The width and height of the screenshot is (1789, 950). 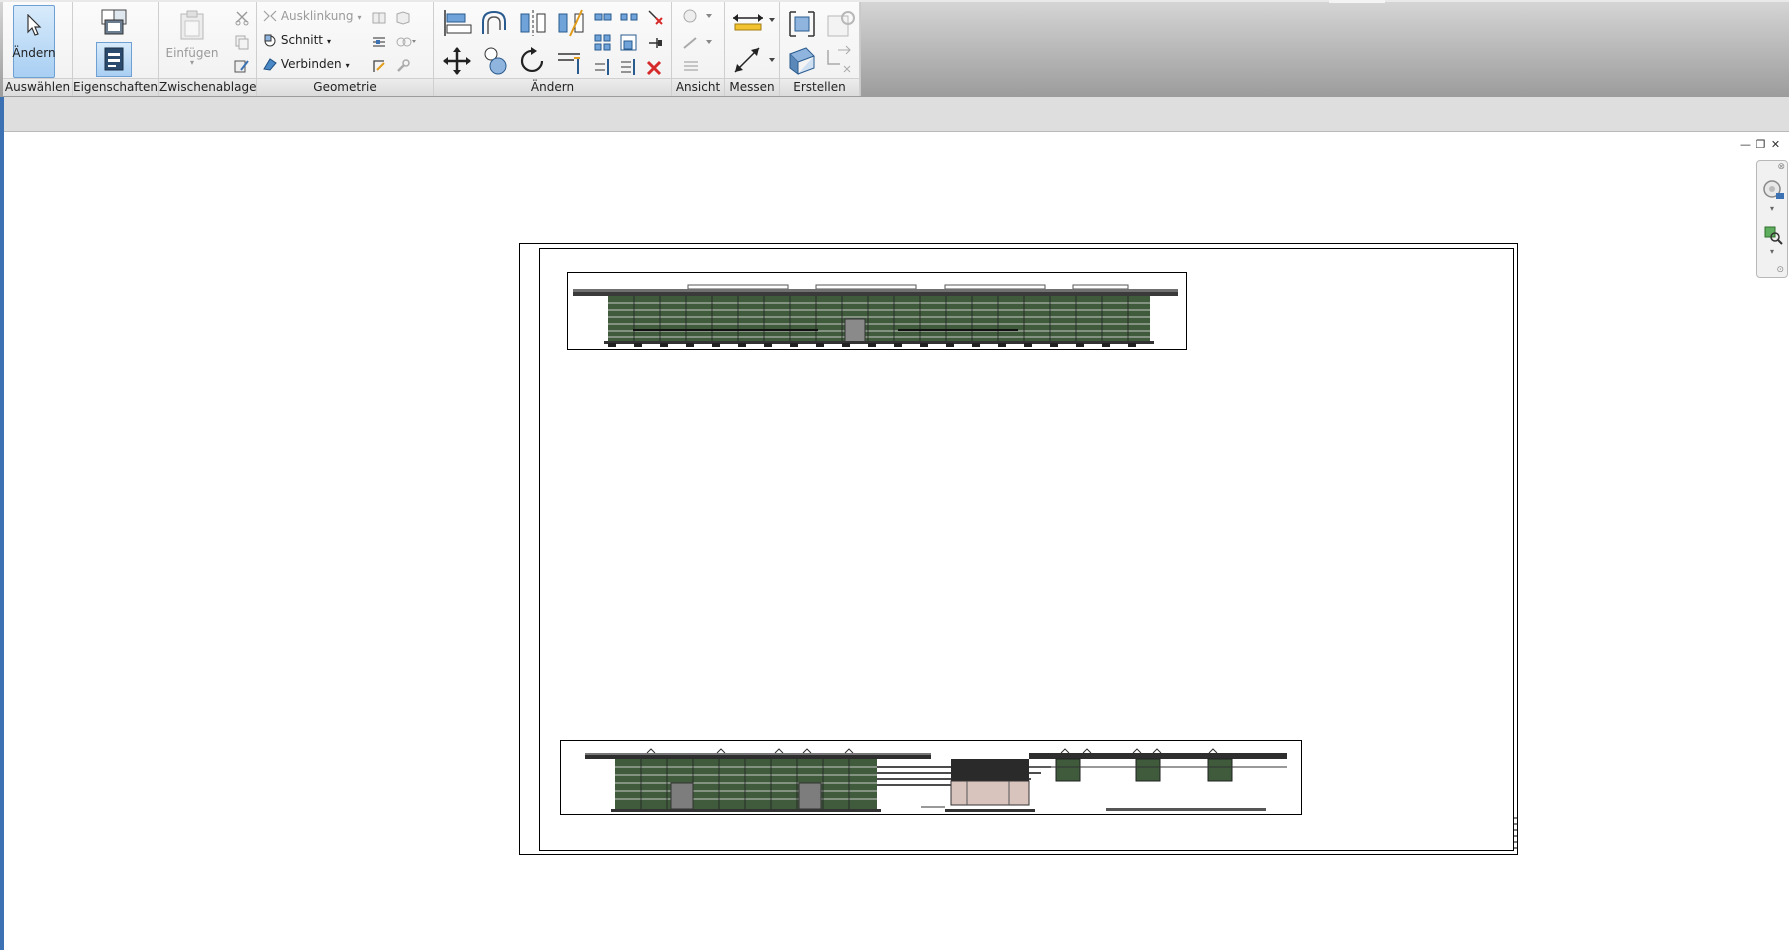 I want to click on scale-icon, so click(x=629, y=43).